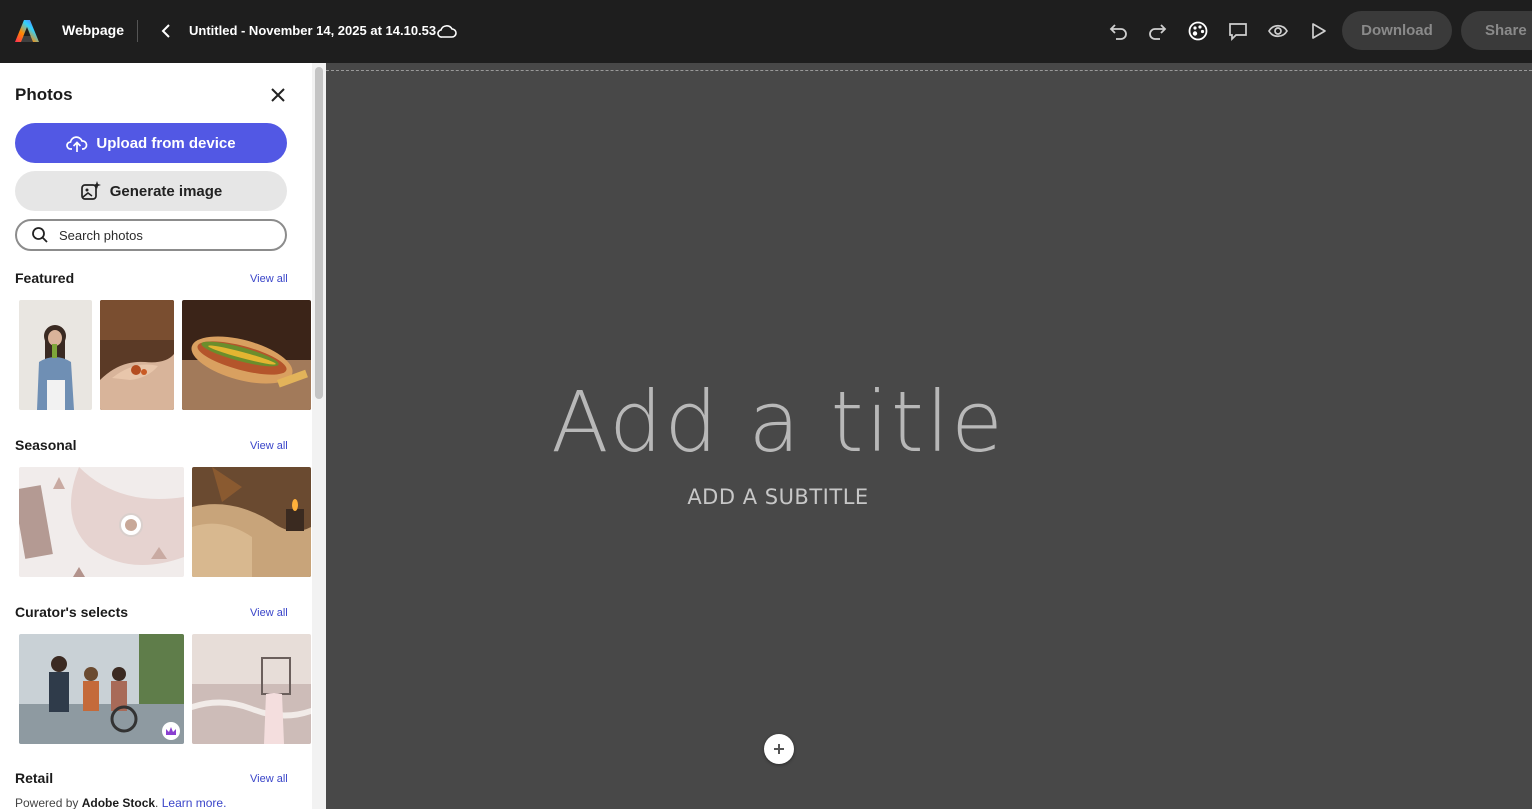  I want to click on cloud-upload-icon, so click(77, 144).